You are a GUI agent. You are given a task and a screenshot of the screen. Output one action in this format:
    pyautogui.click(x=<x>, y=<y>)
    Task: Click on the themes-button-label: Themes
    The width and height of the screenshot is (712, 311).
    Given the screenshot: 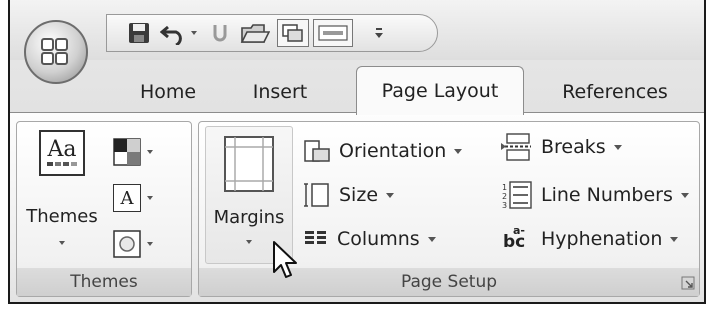 What is the action you would take?
    pyautogui.click(x=62, y=216)
    